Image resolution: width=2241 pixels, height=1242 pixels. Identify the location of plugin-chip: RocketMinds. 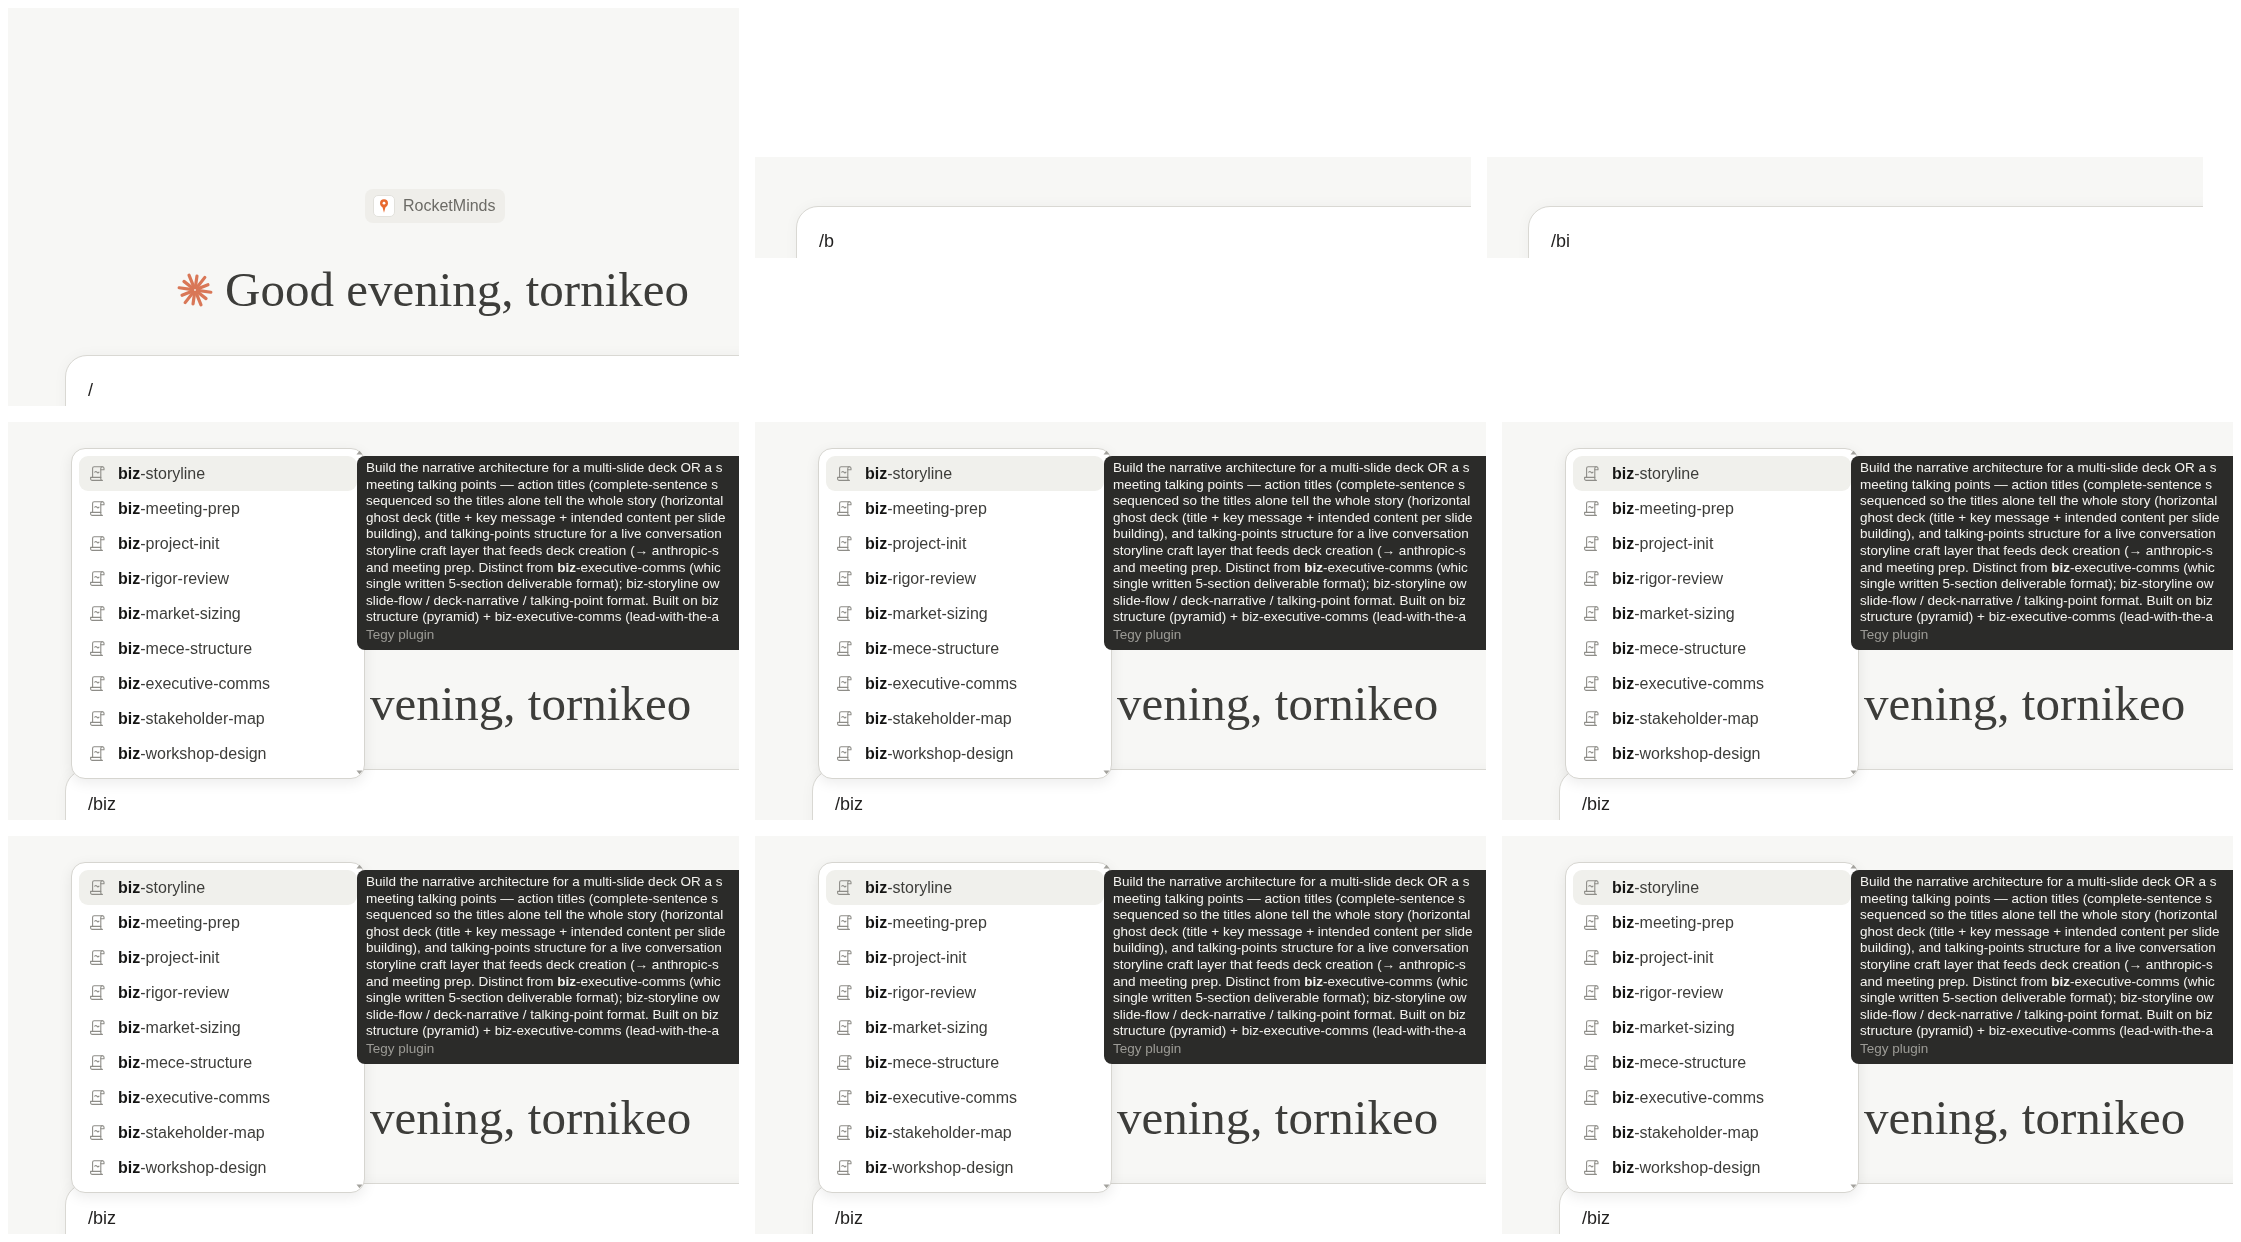
(435, 206).